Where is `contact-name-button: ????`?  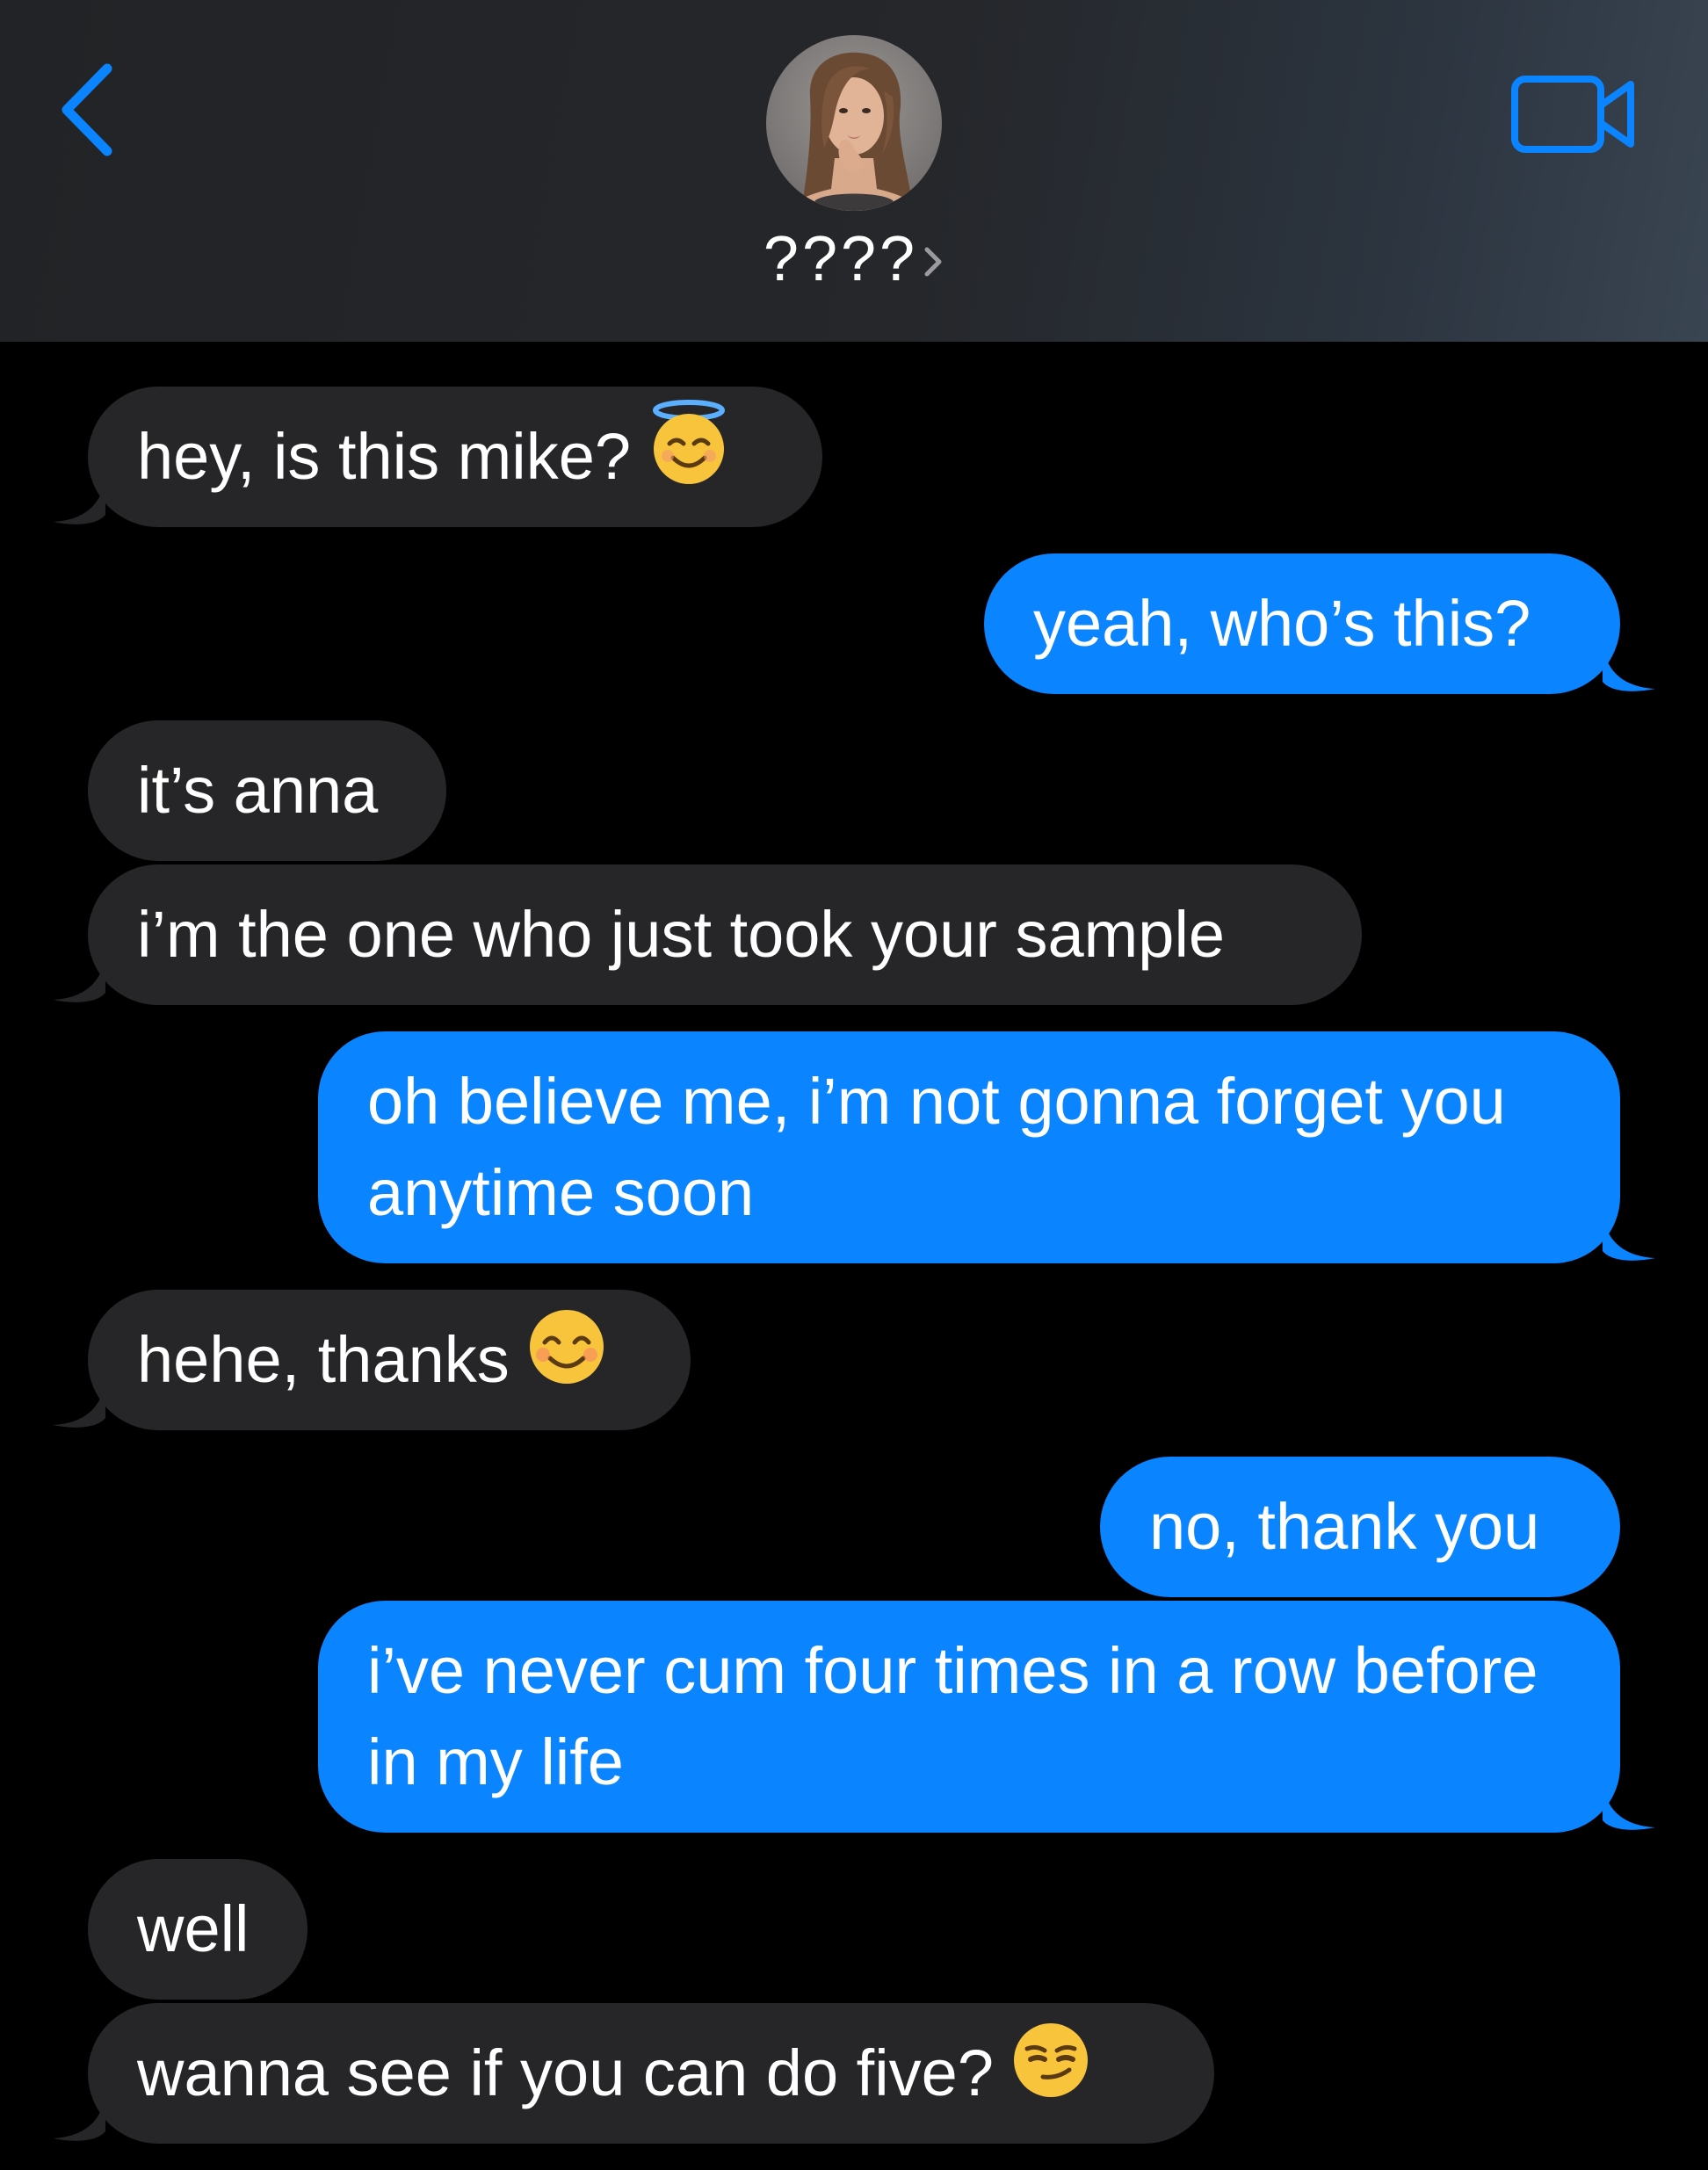 contact-name-button: ???? is located at coordinates (854, 259).